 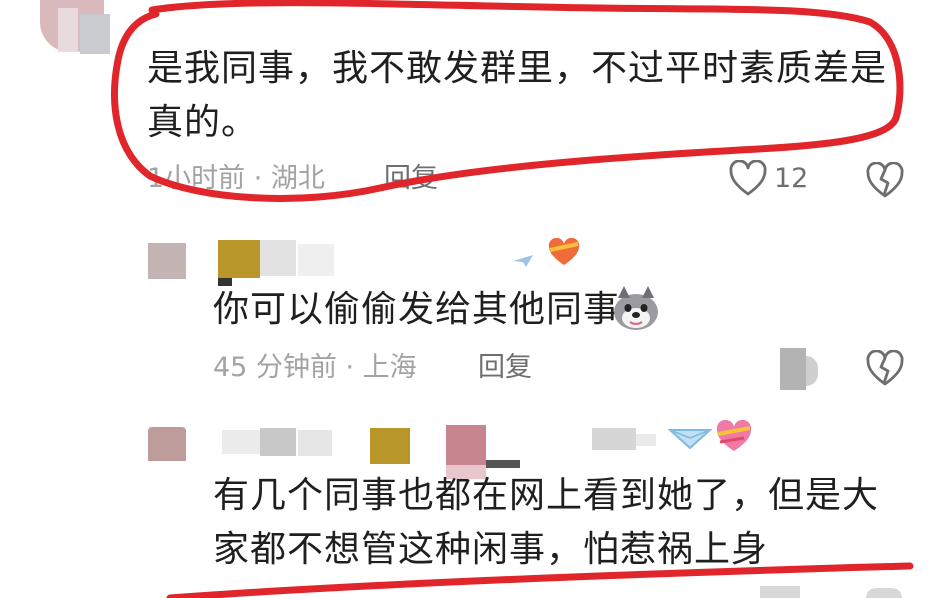 I want to click on comment-time-location: 1小时前 · 湖北, so click(x=236, y=178).